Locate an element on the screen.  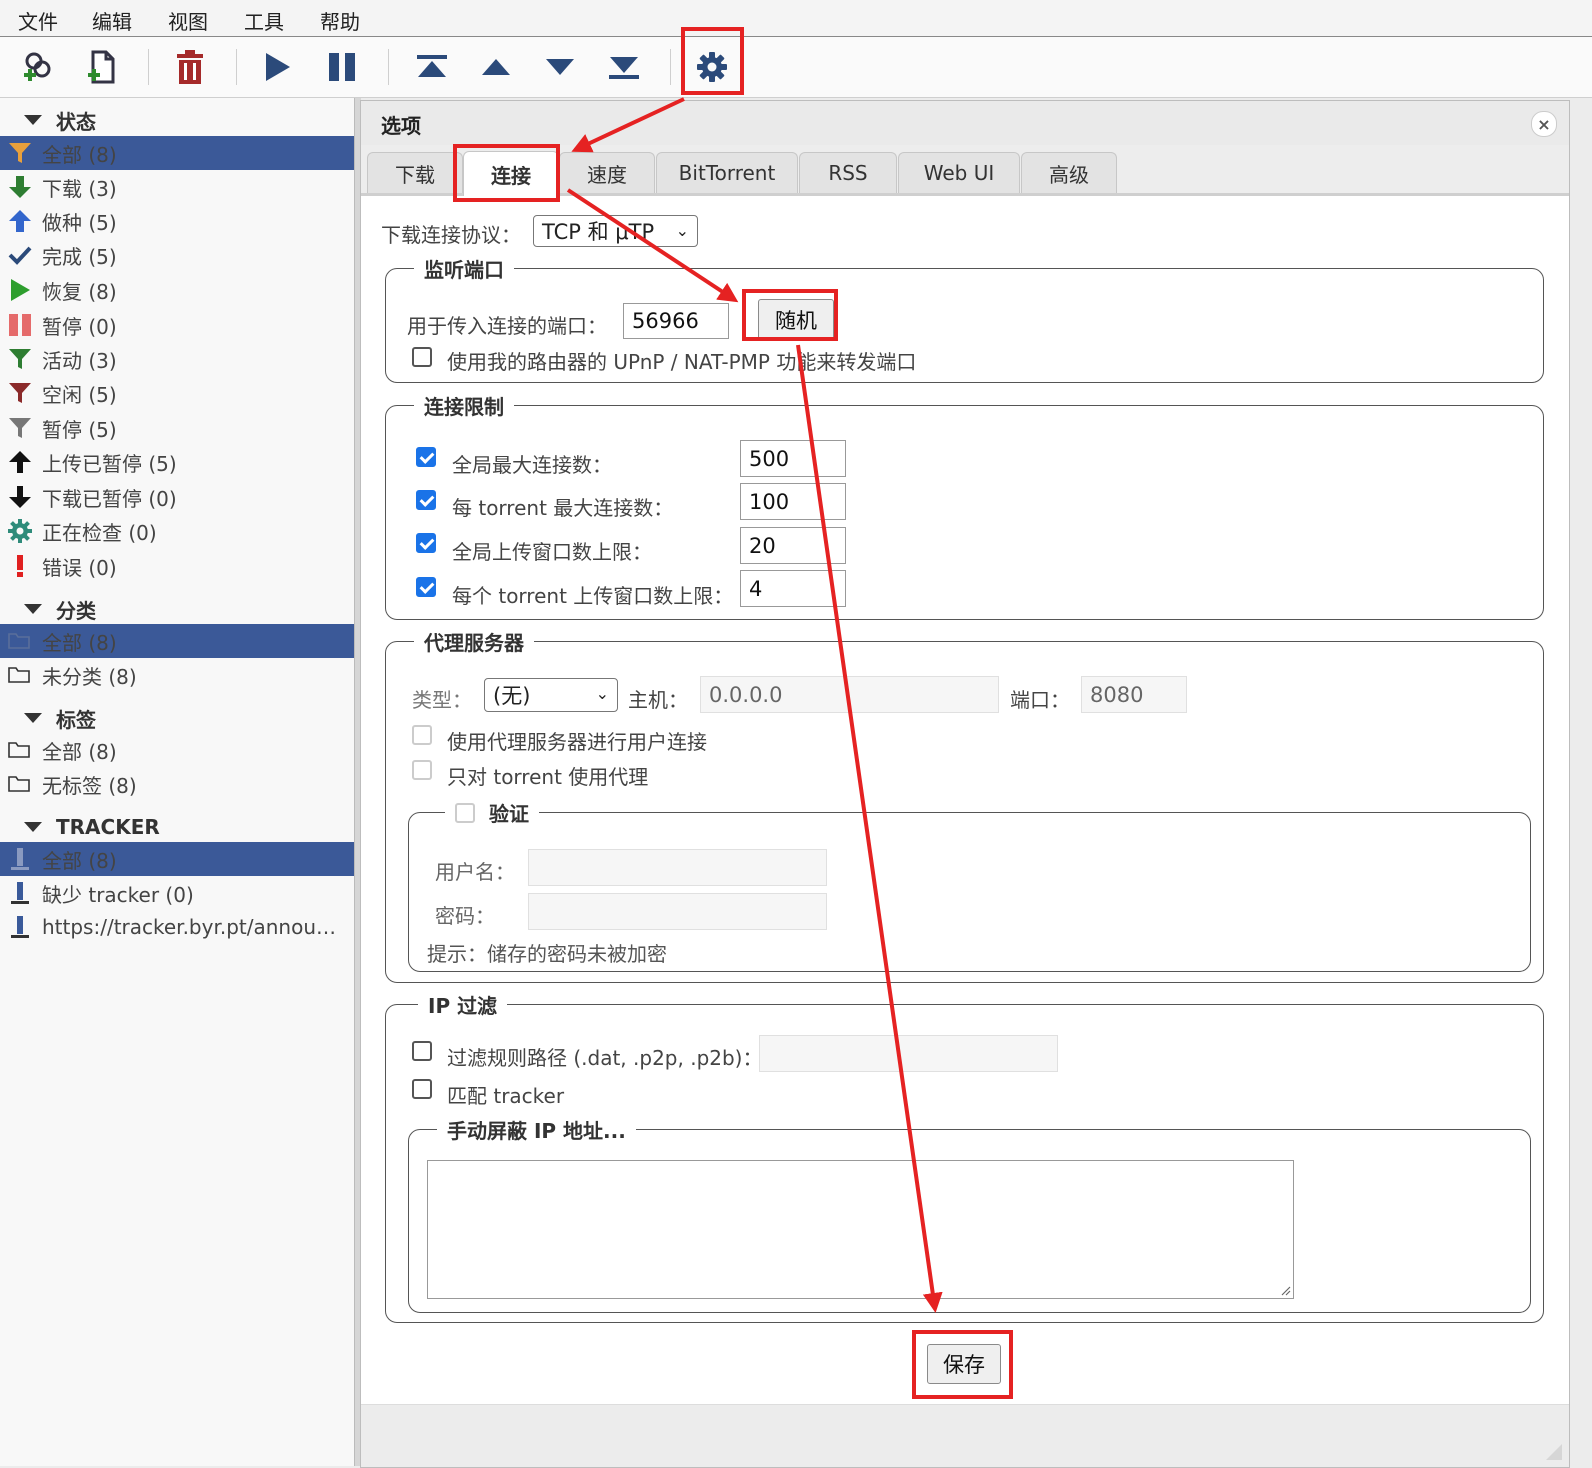
per-torrent-upload-slots-input: 4 is located at coordinates (793, 588).